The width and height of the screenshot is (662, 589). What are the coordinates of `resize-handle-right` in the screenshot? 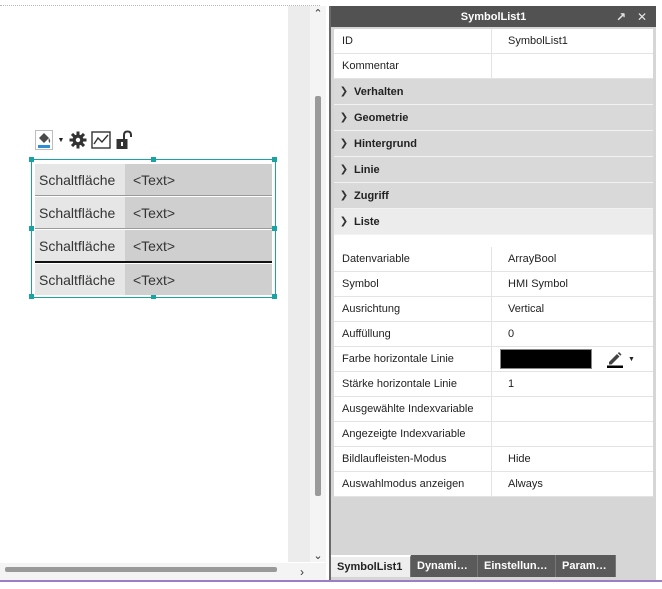 It's located at (274, 228).